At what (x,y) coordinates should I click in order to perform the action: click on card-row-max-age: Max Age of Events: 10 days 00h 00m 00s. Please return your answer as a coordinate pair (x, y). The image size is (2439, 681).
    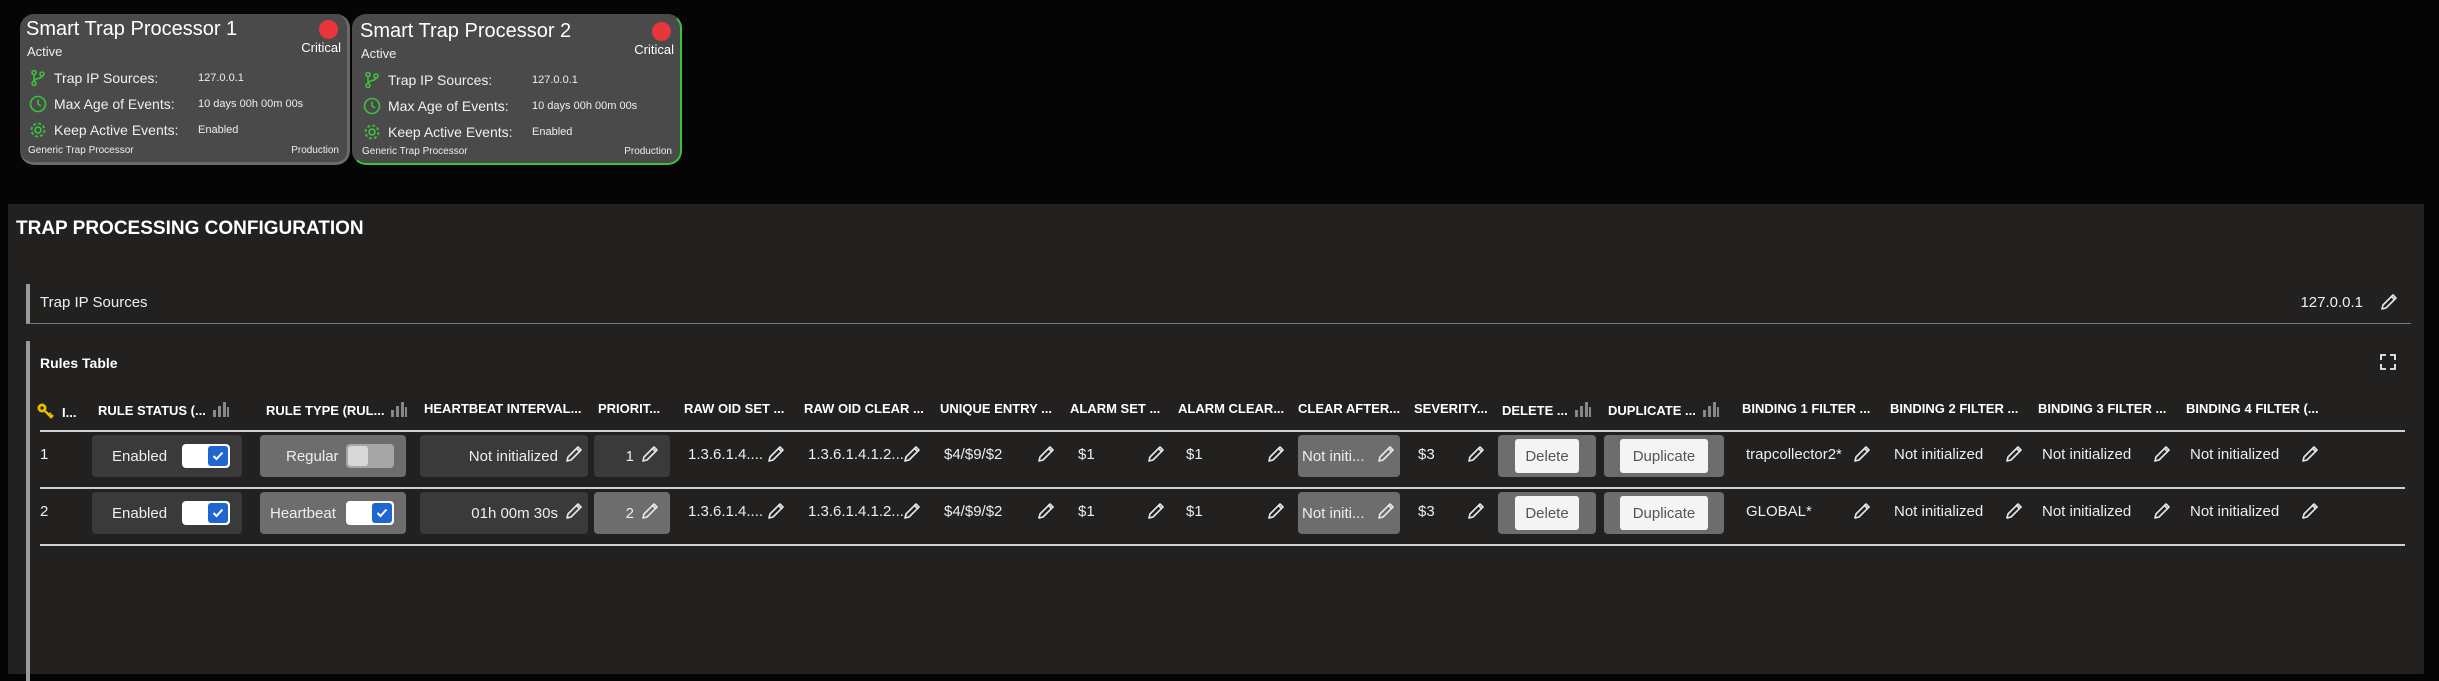
    Looking at the image, I should click on (165, 104).